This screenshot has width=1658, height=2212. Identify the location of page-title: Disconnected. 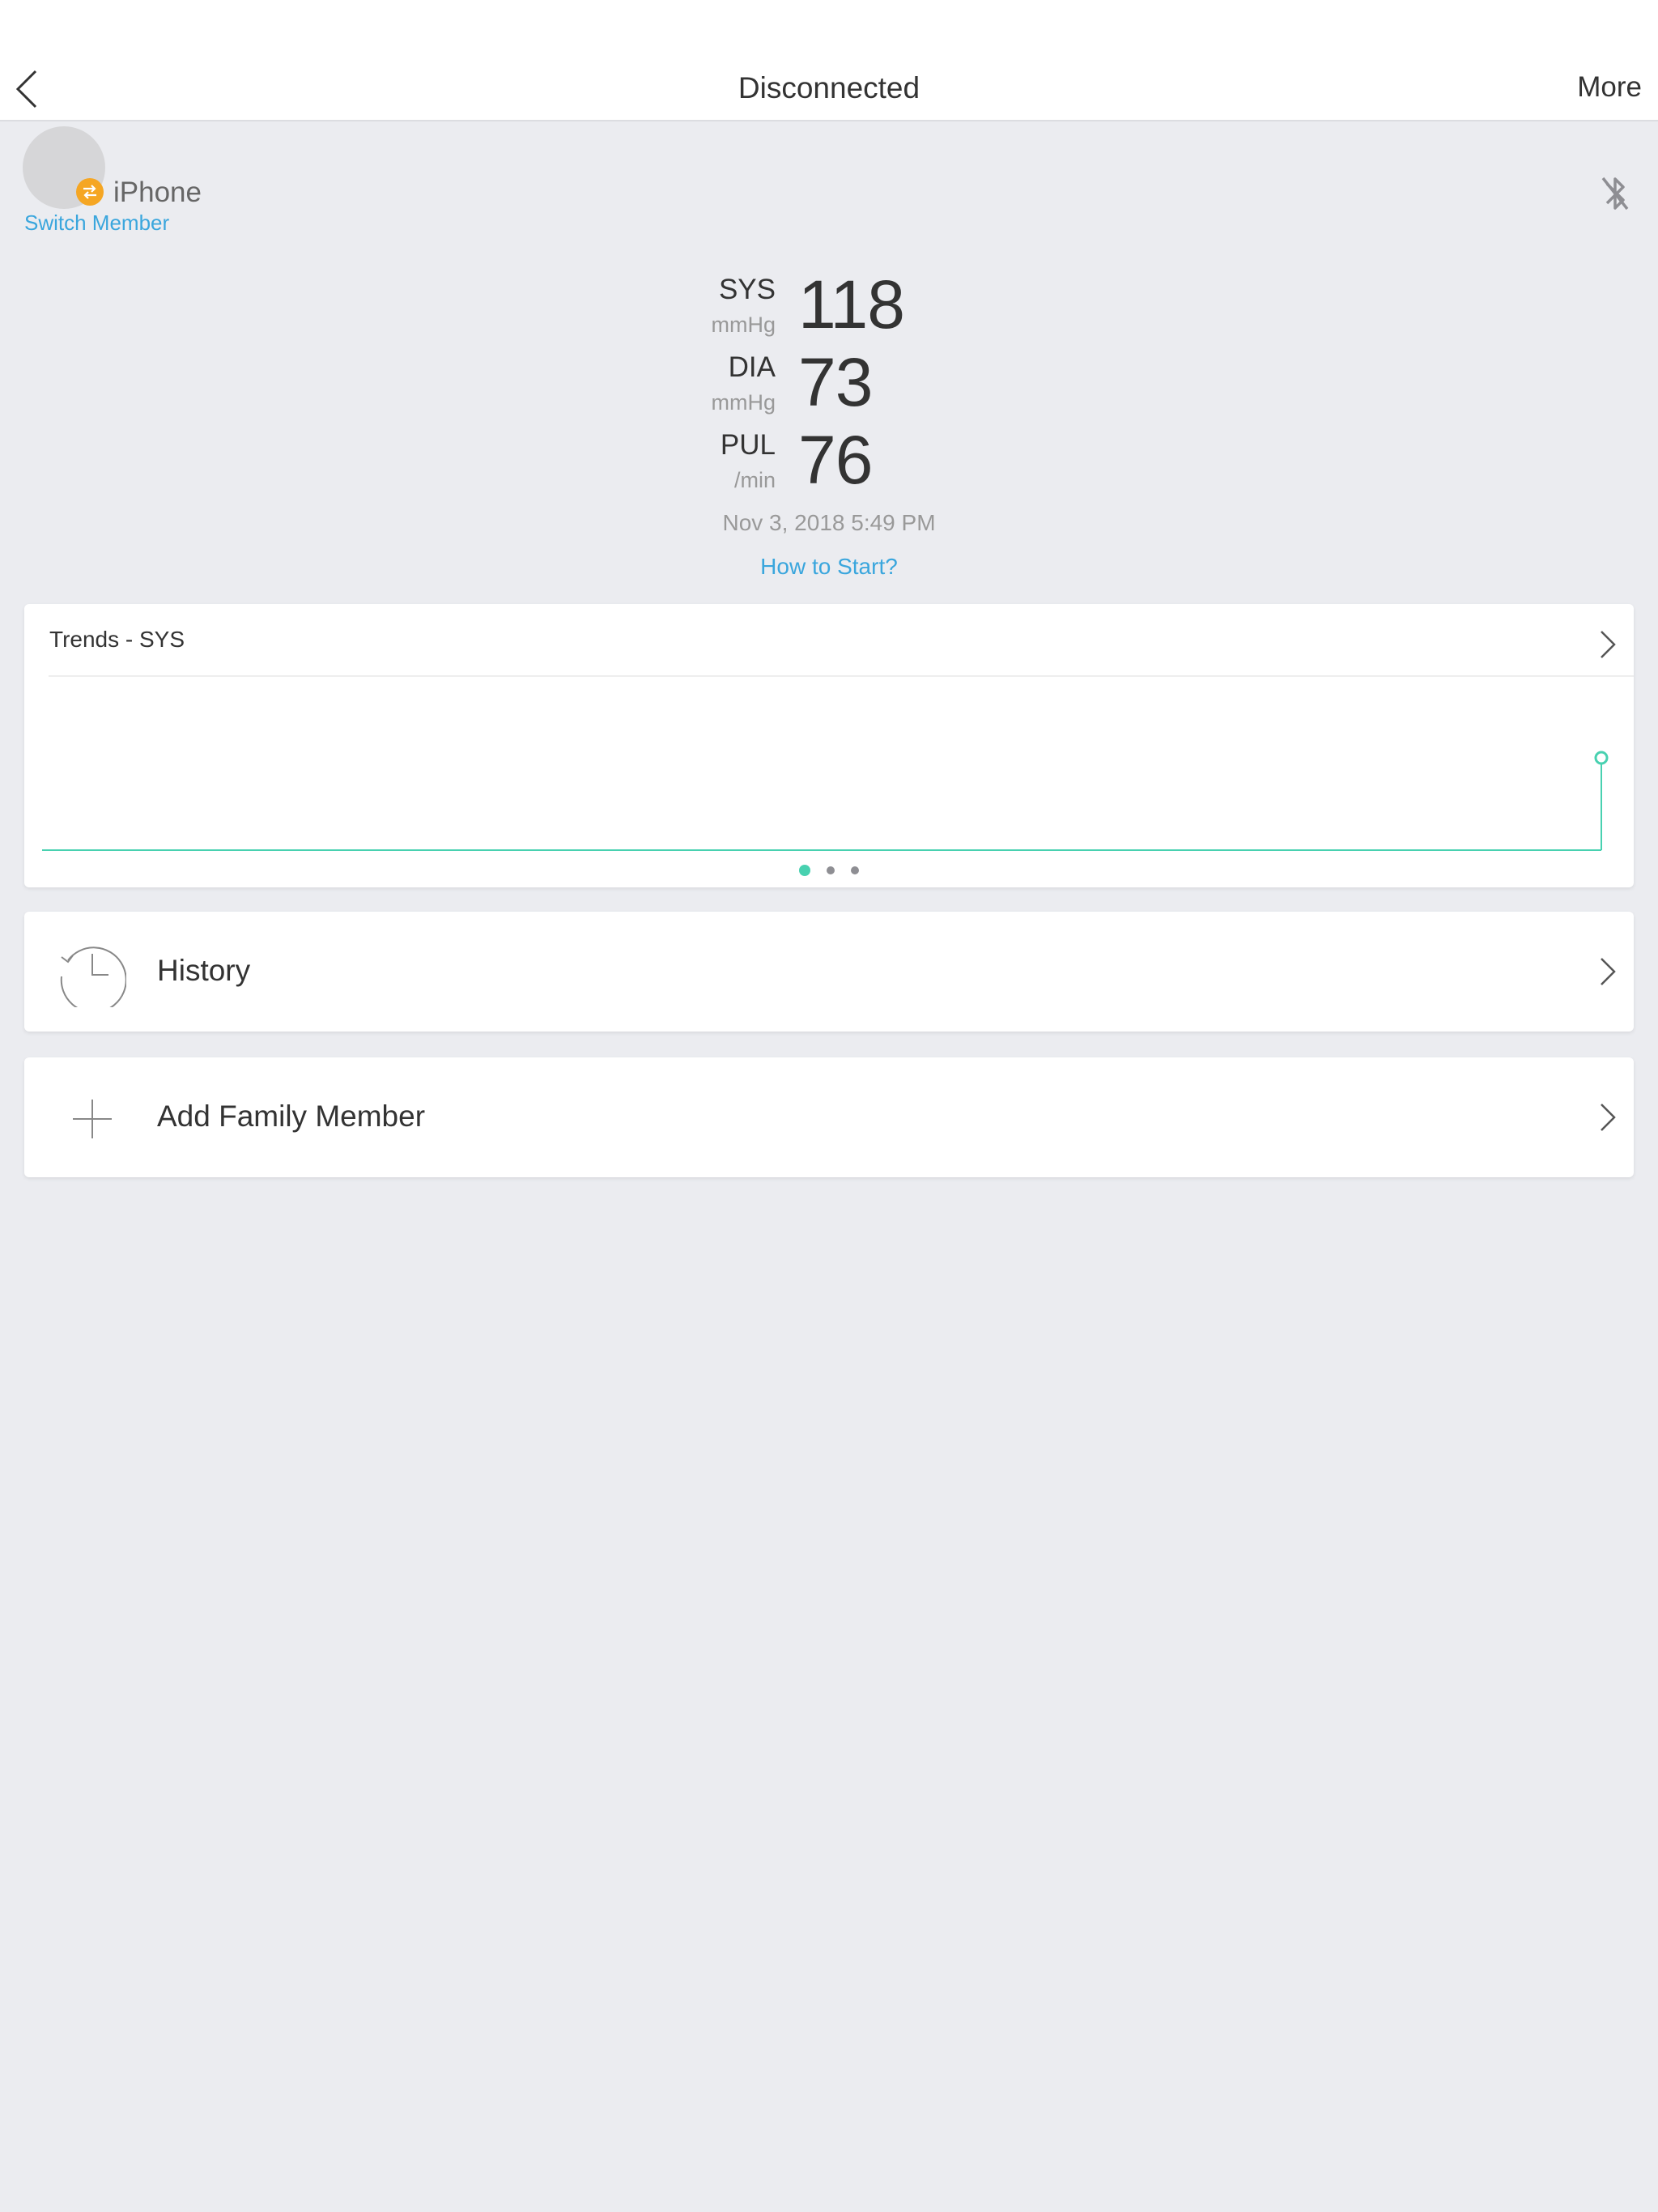
(829, 87).